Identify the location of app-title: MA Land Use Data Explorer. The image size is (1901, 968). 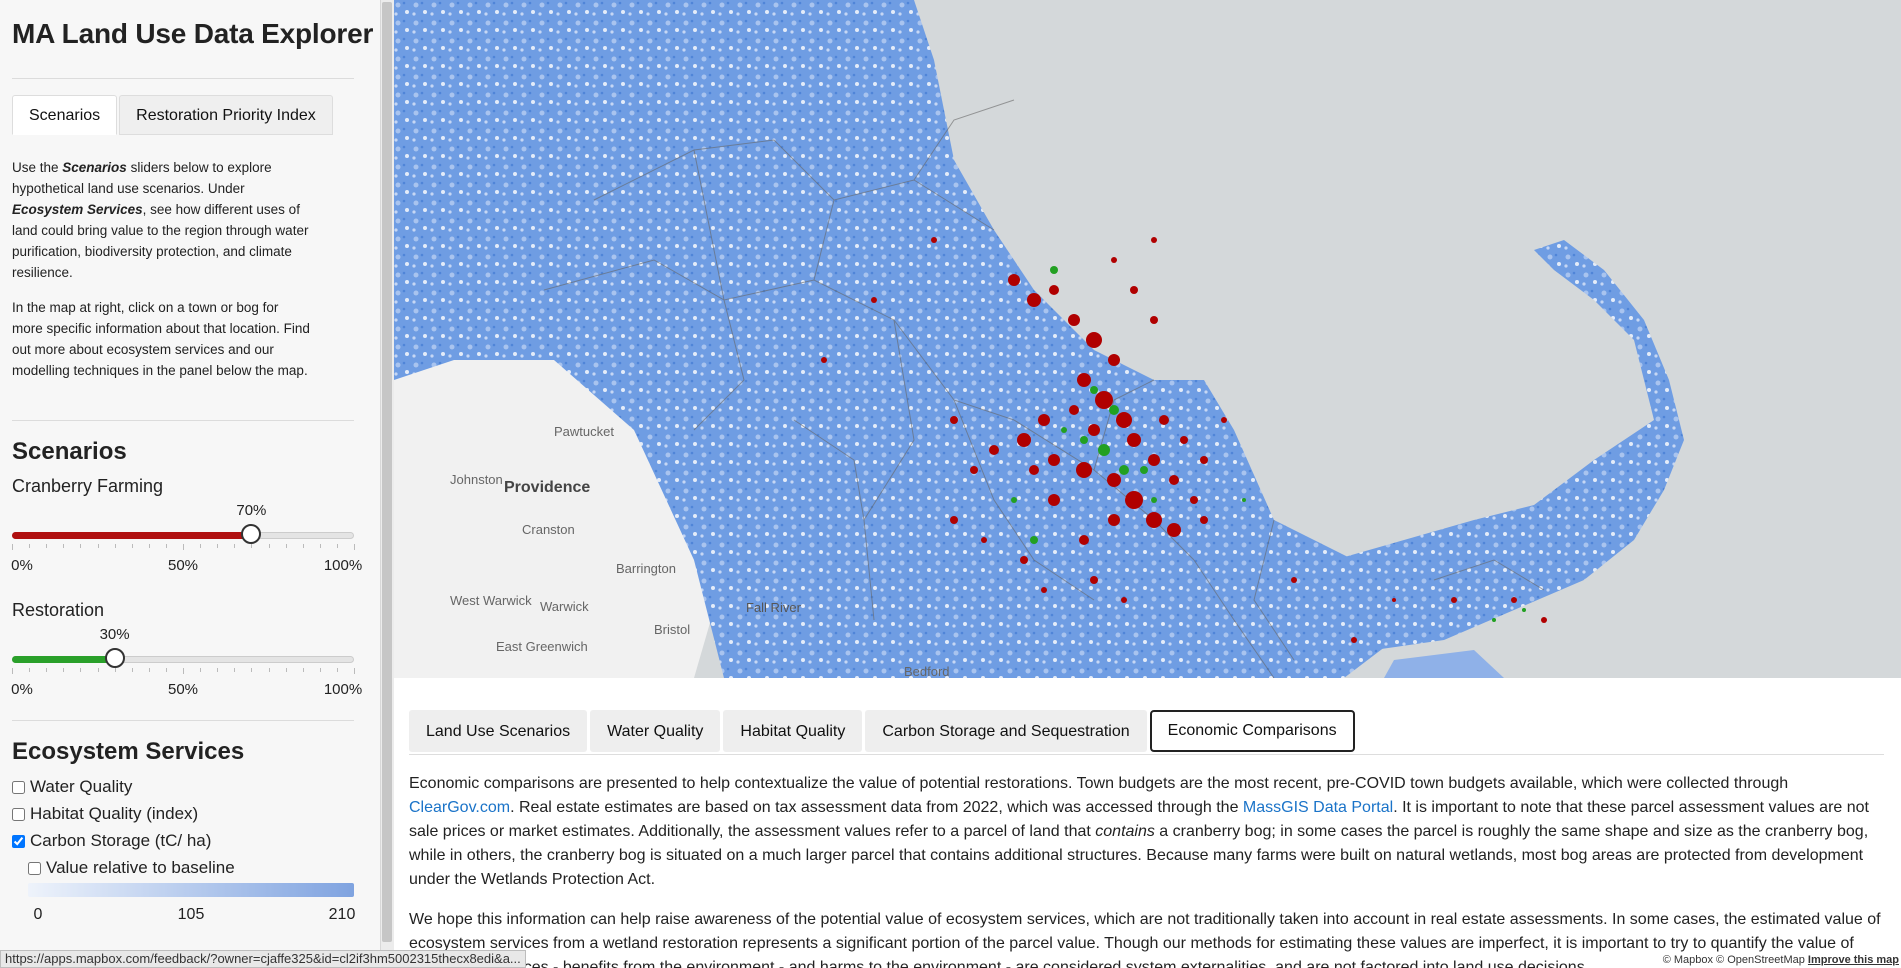
(193, 33).